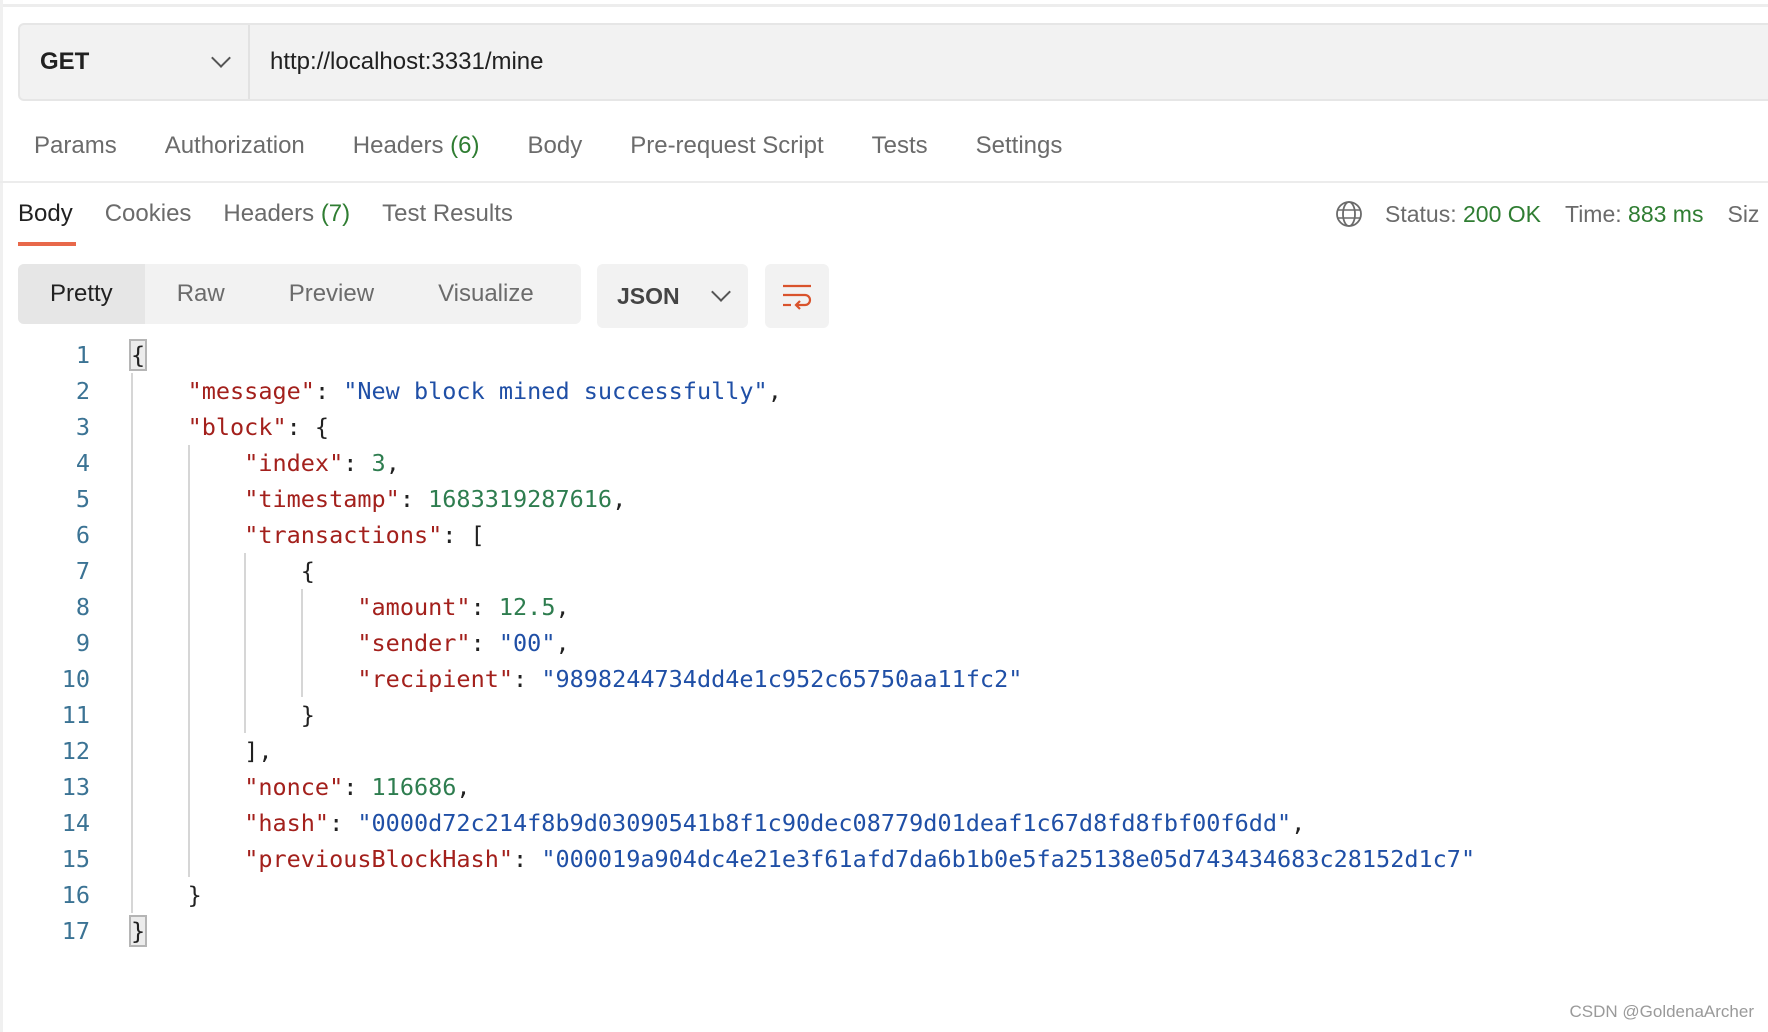 The height and width of the screenshot is (1032, 1768). Describe the element at coordinates (148, 214) in the screenshot. I see `response-tab-cookies: Cookies` at that location.